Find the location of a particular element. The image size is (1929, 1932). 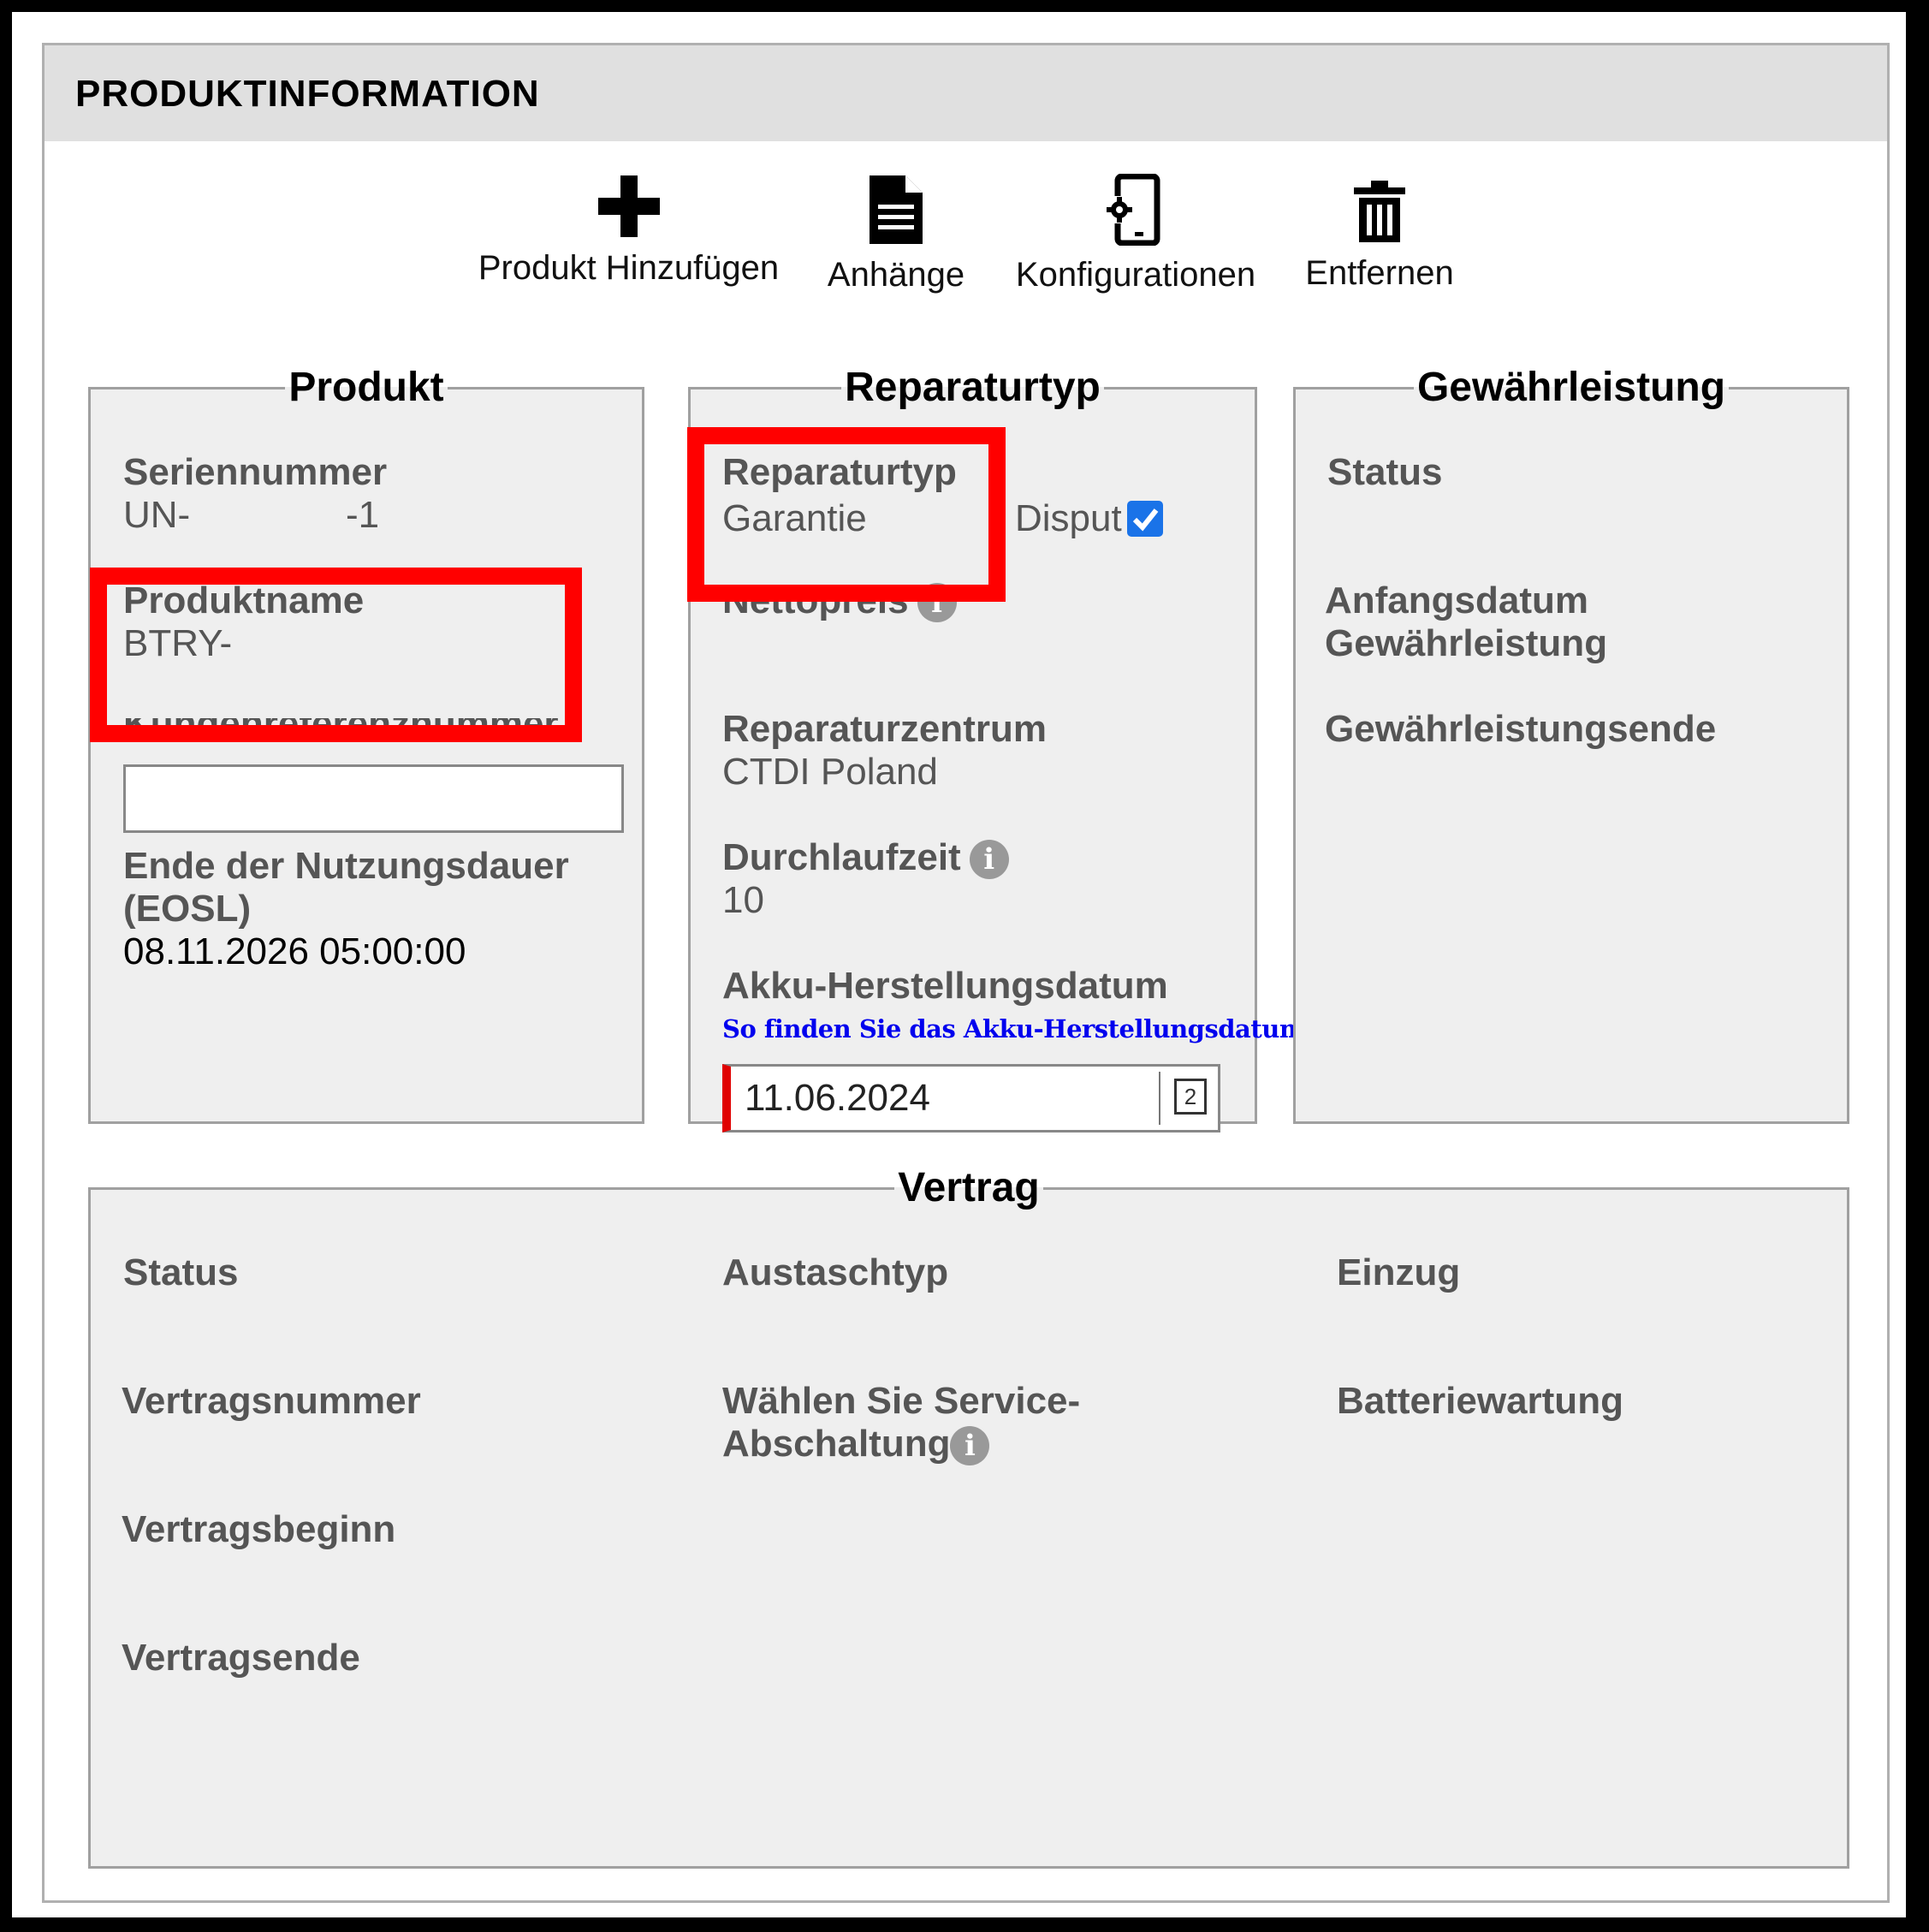

disput-checkbox is located at coordinates (1145, 519).